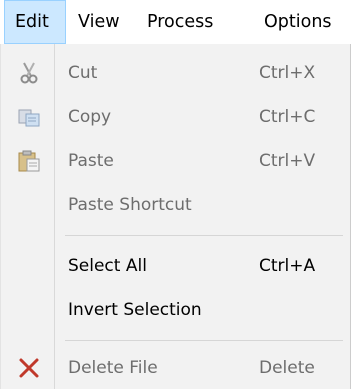 The height and width of the screenshot is (390, 353). Describe the element at coordinates (29, 368) in the screenshot. I see `delete-x-icon` at that location.